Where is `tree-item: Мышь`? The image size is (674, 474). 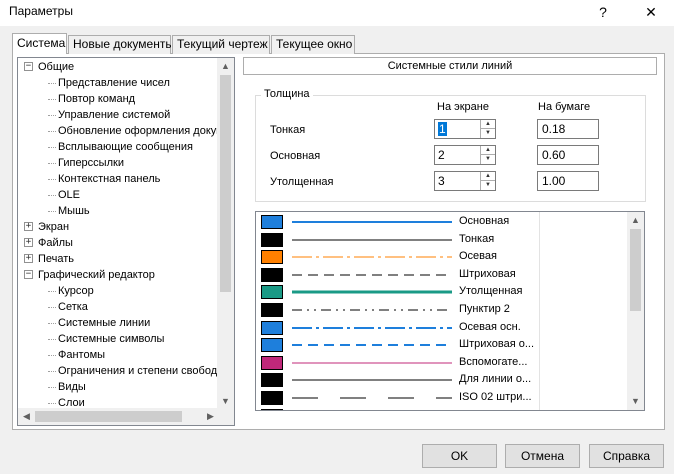 tree-item: Мышь is located at coordinates (74, 211).